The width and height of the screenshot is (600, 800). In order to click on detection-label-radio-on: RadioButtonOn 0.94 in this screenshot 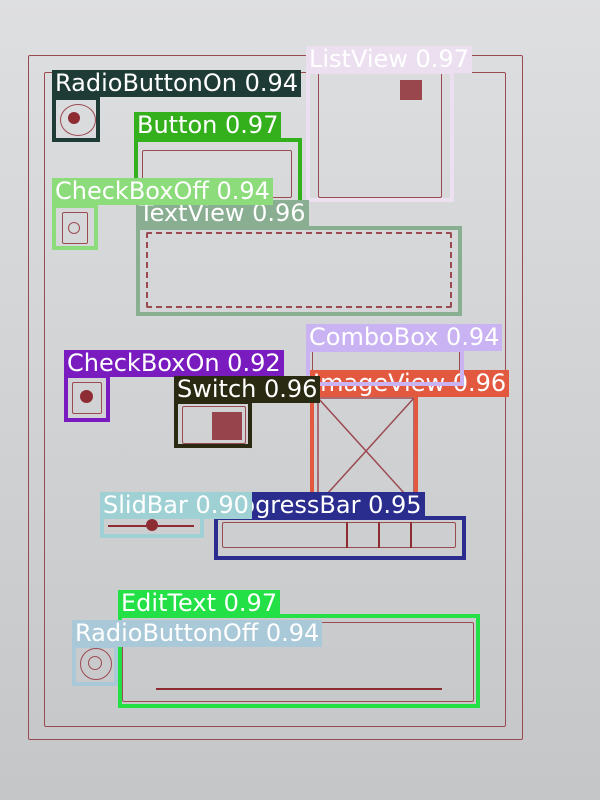, I will do `click(176, 83)`.